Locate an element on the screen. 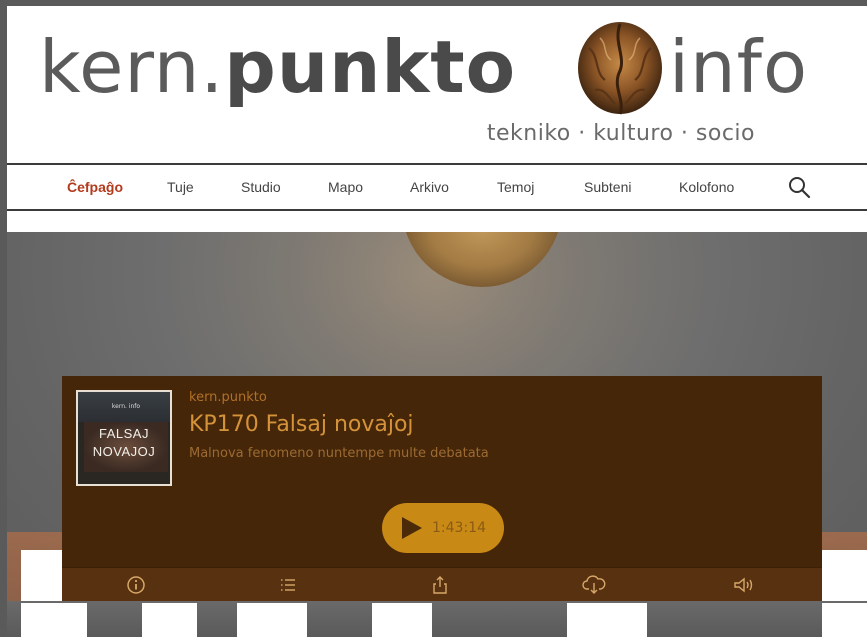 This screenshot has height=637, width=867. play-button: 1:43:14 is located at coordinates (443, 528).